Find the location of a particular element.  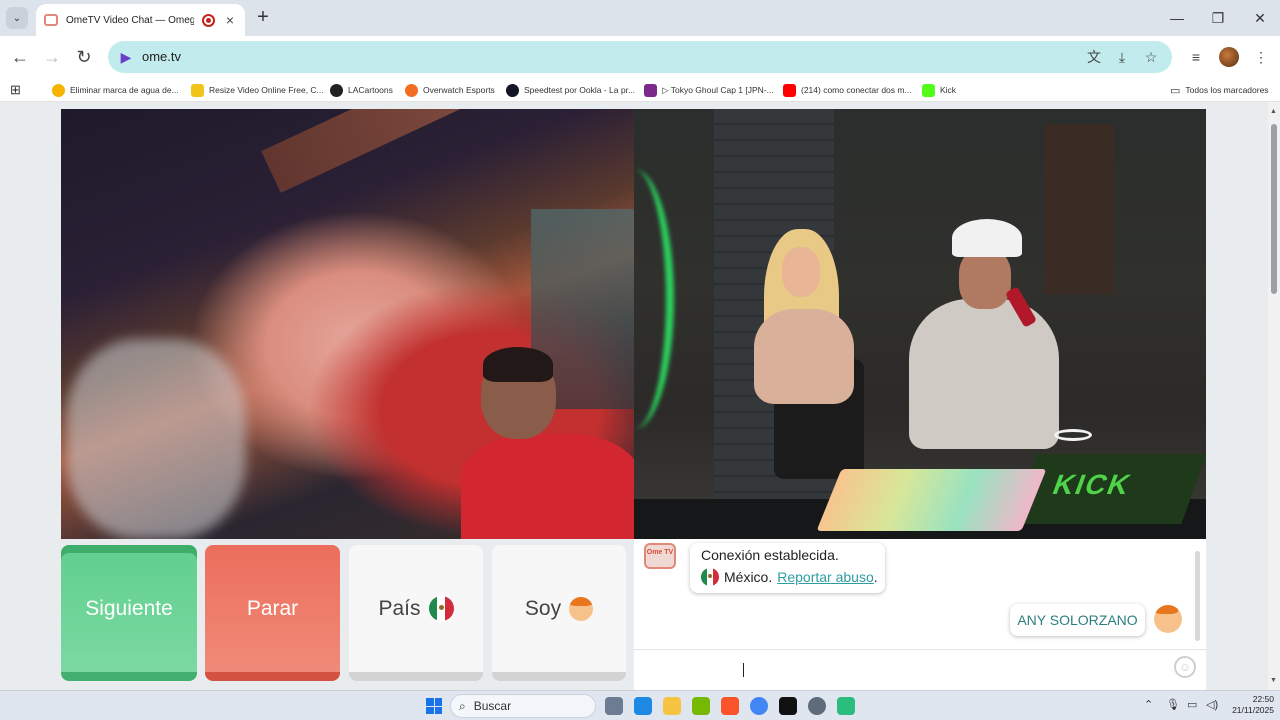

close-window-button: ✕ is located at coordinates (1260, 18).